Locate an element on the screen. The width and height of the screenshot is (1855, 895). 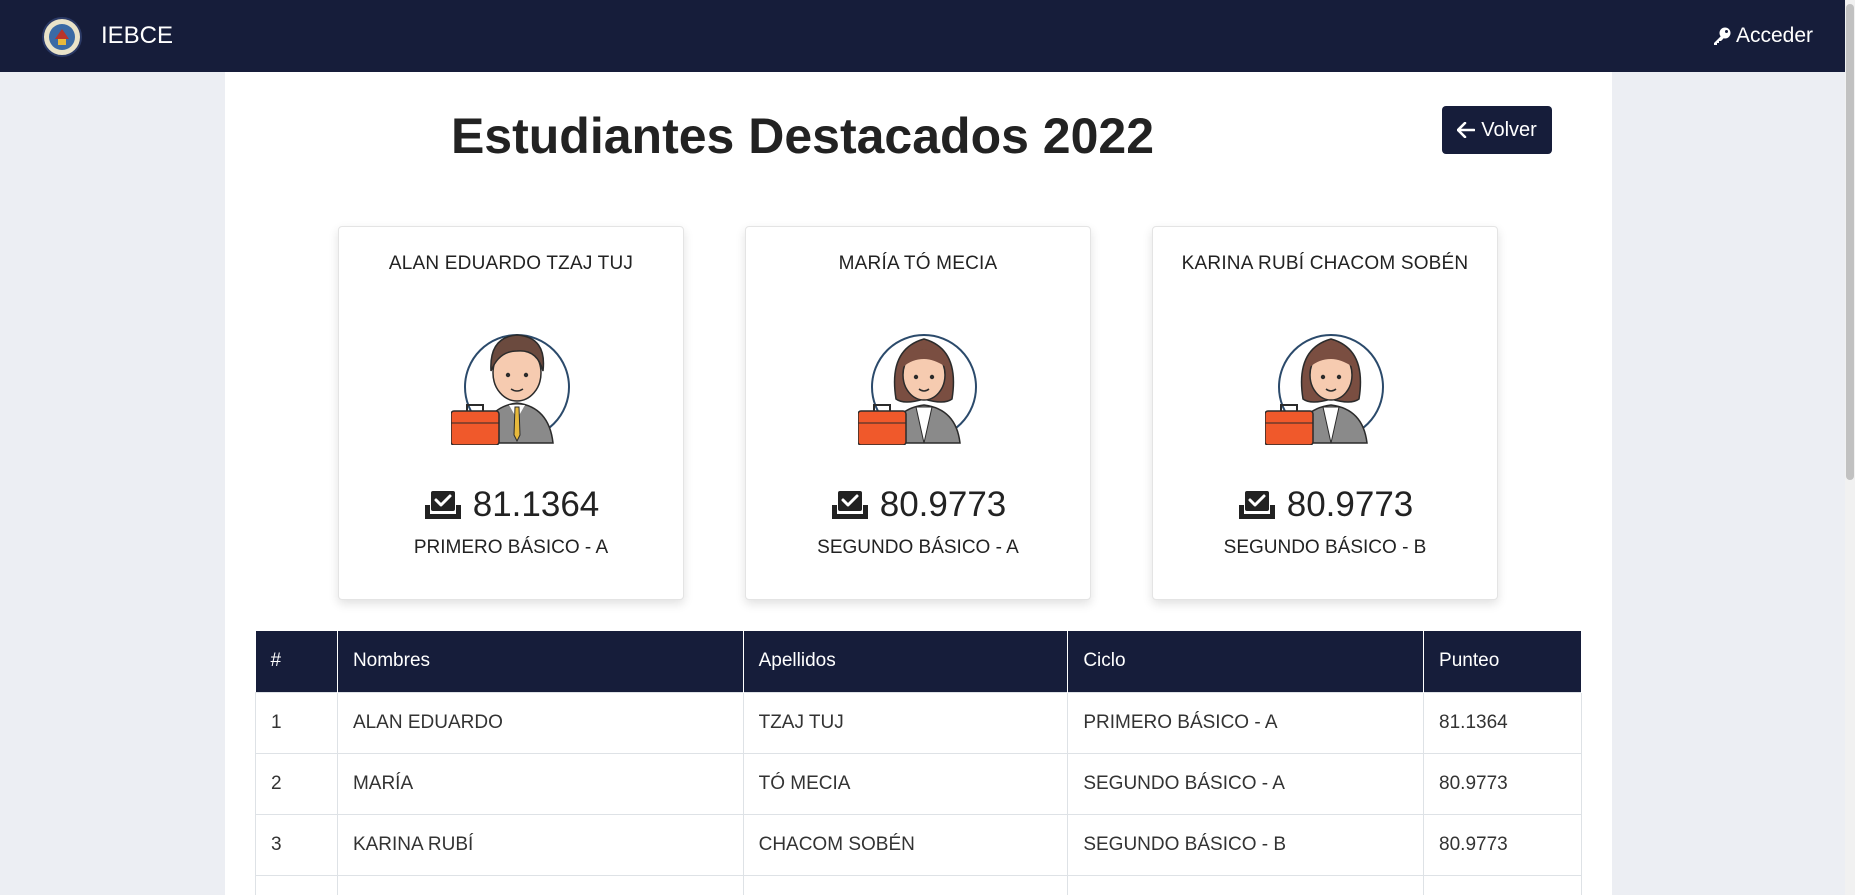
student-name: KARINA RUBÍ CHACOM SOBÉN is located at coordinates (1325, 263).